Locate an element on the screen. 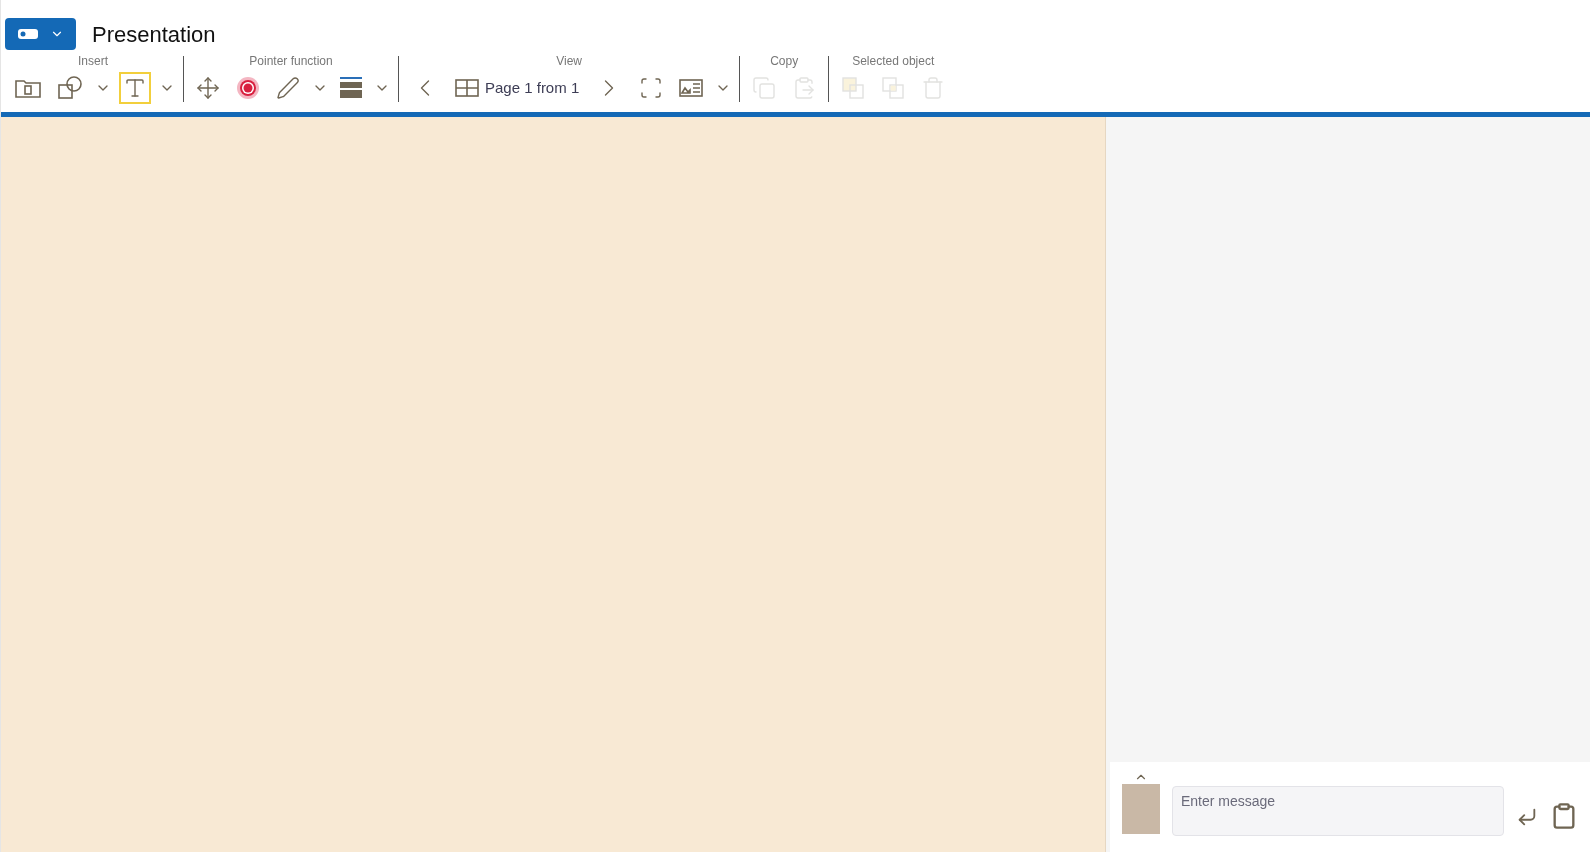 Image resolution: width=1590 pixels, height=852 pixels. copy-icon is located at coordinates (764, 88).